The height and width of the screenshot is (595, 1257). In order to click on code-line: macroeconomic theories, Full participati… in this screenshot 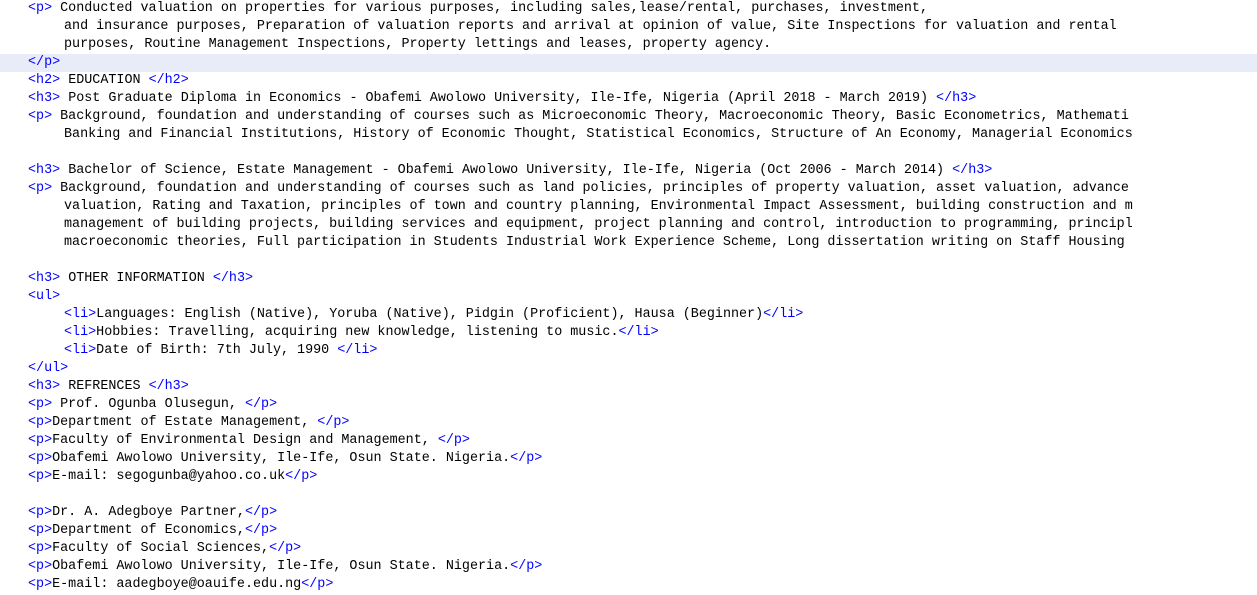, I will do `click(628, 243)`.